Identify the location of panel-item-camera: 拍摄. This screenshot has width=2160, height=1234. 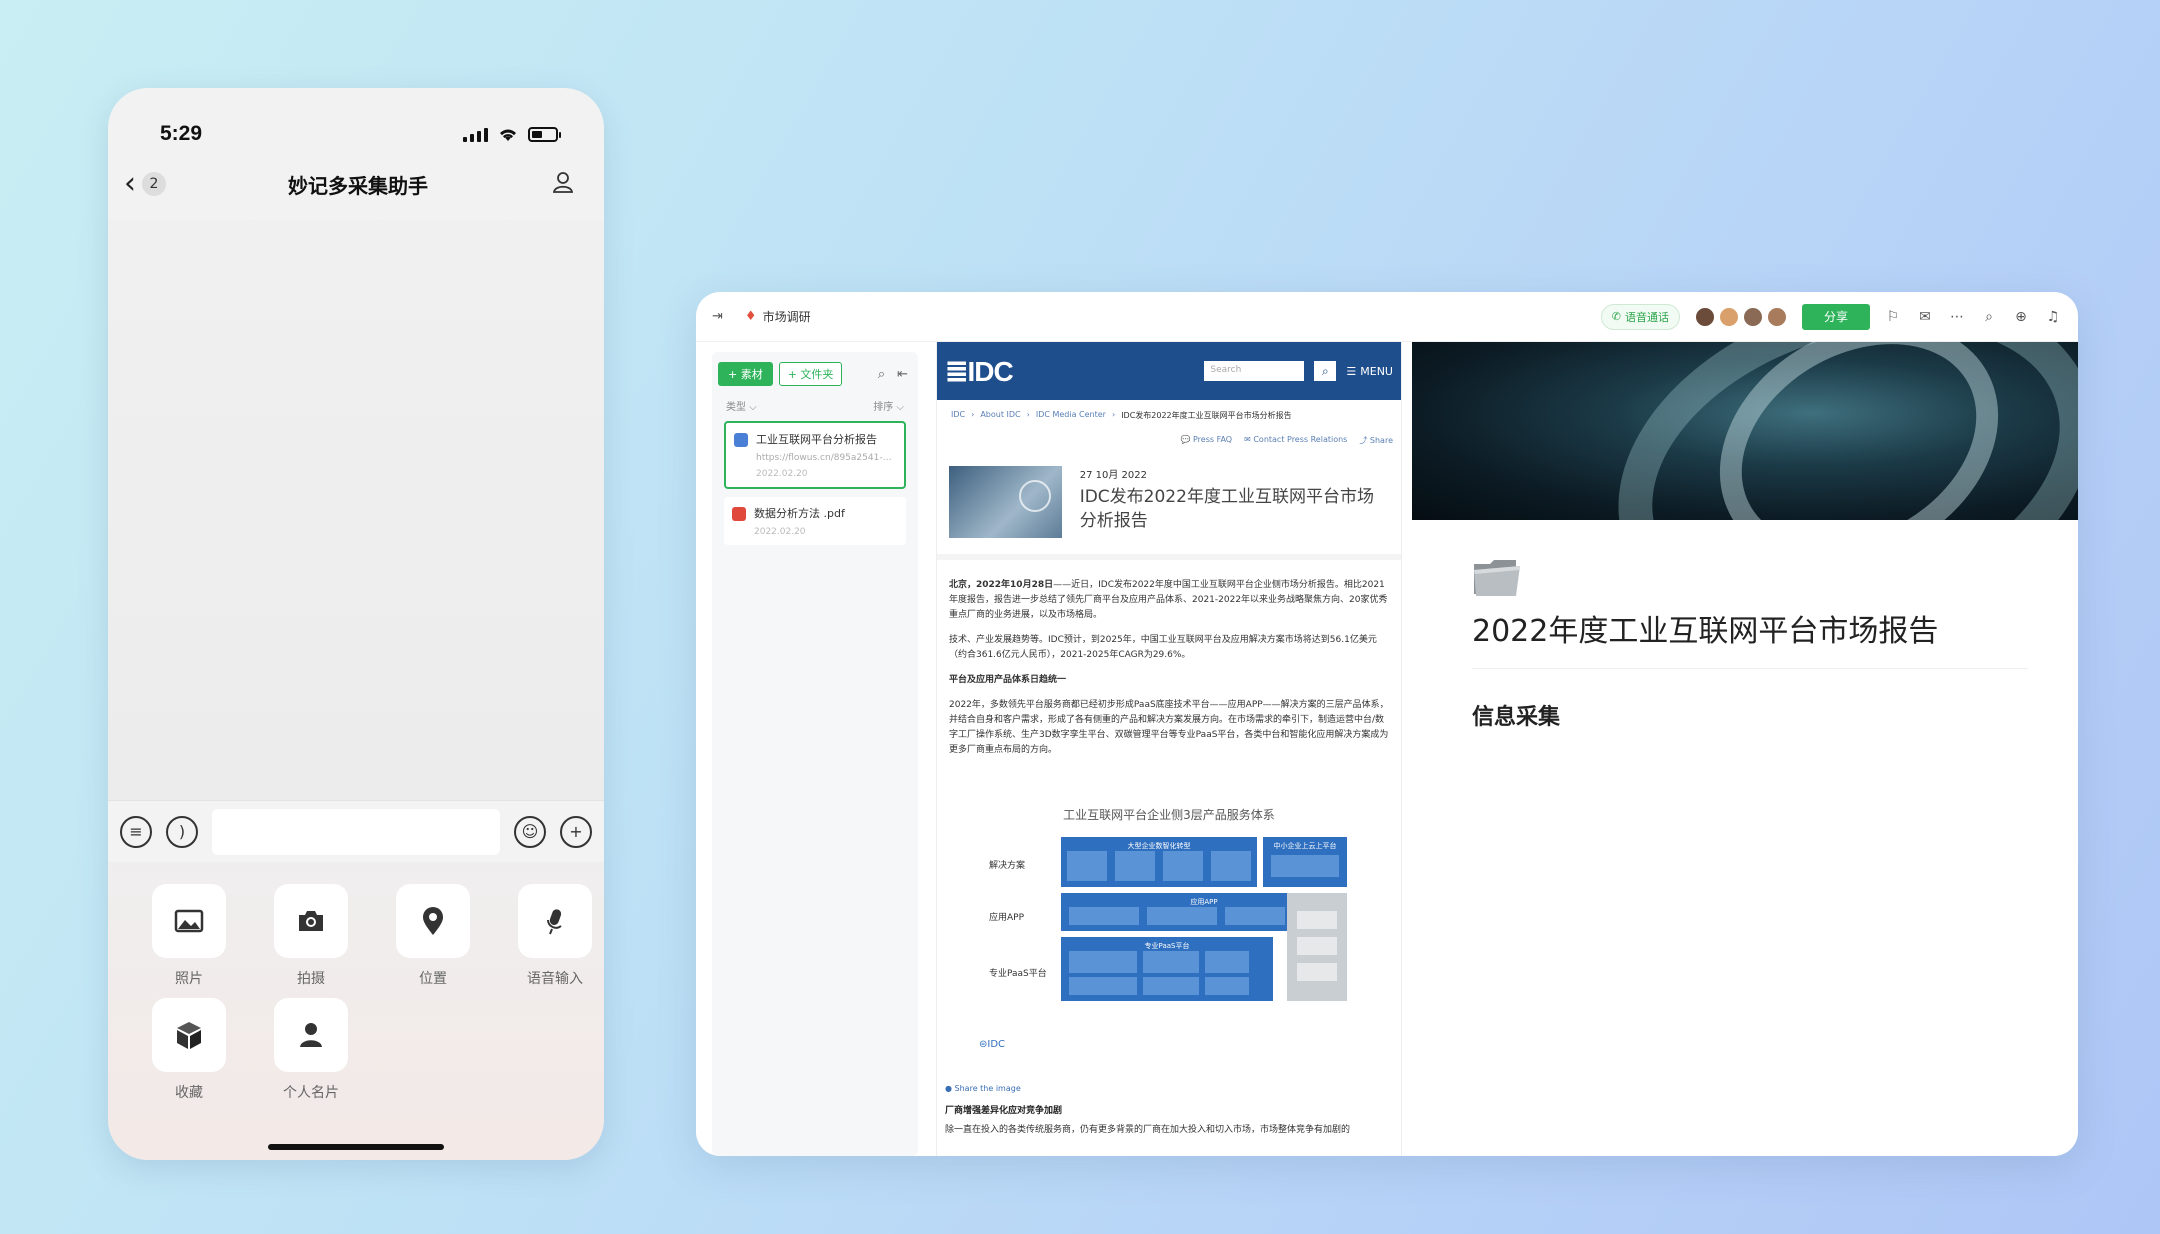
(311, 936).